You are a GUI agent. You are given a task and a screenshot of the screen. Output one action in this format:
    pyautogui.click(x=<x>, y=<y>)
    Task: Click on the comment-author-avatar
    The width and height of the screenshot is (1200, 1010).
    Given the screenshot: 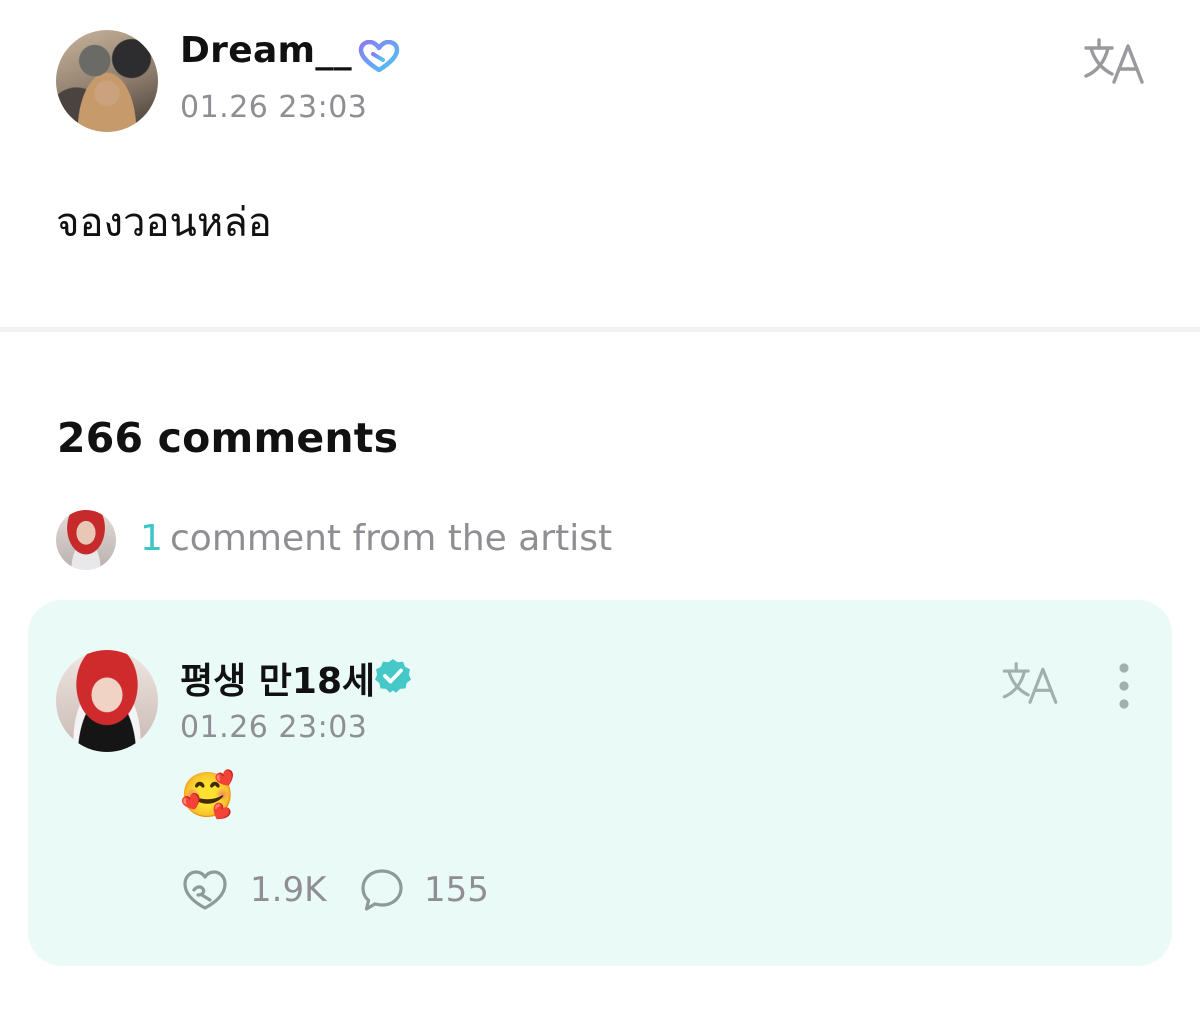 What is the action you would take?
    pyautogui.click(x=107, y=701)
    